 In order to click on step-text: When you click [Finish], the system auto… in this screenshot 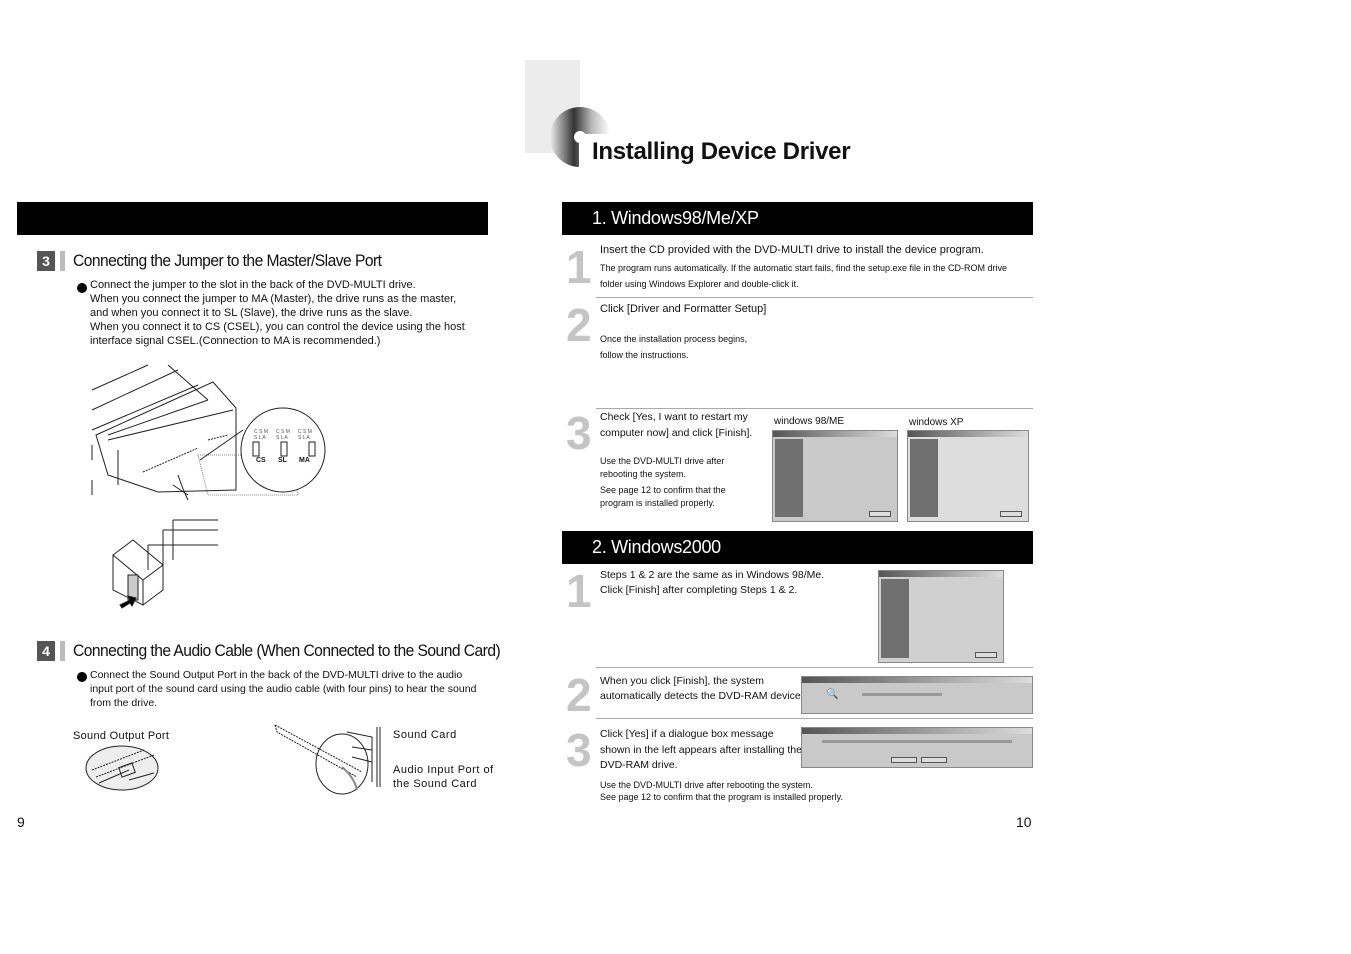, I will do `click(702, 688)`.